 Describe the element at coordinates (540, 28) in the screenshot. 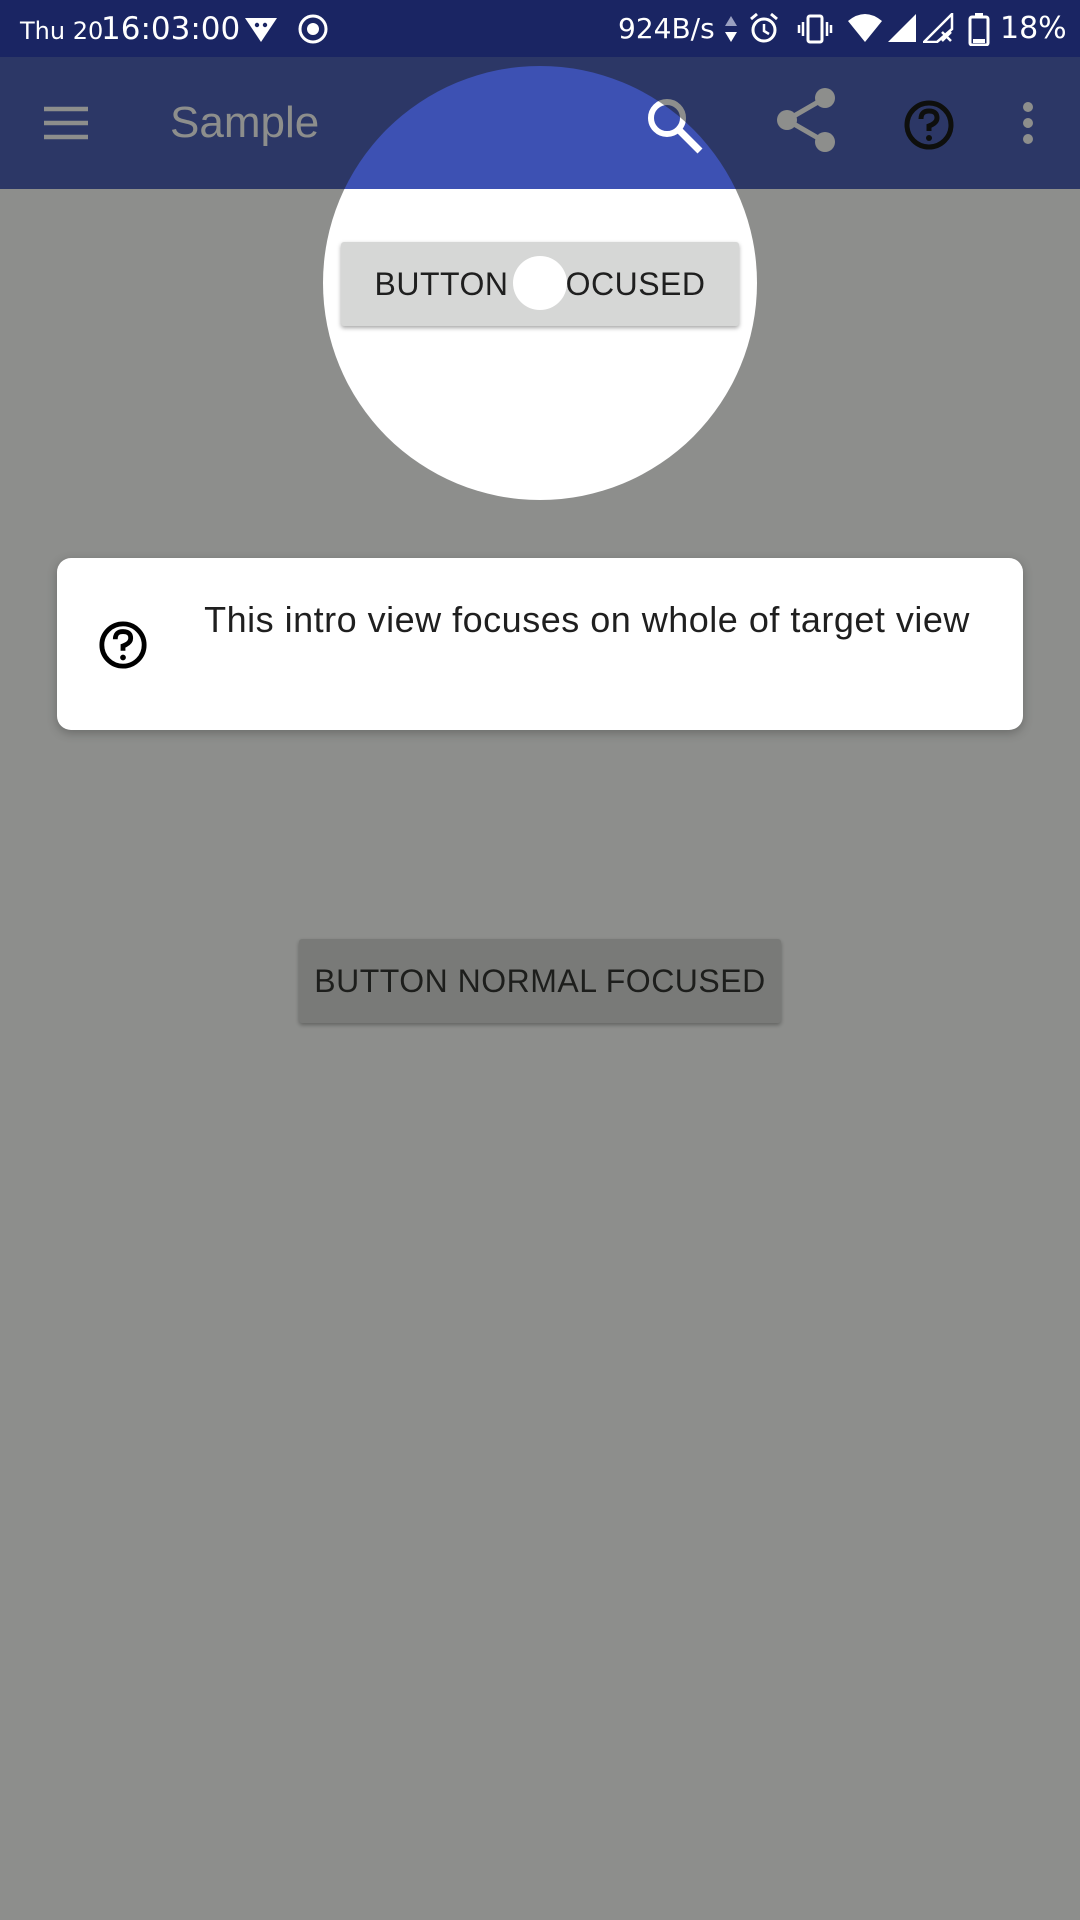

I see `status-bar: Thu 20 16:03:00 924B/s 18%` at that location.